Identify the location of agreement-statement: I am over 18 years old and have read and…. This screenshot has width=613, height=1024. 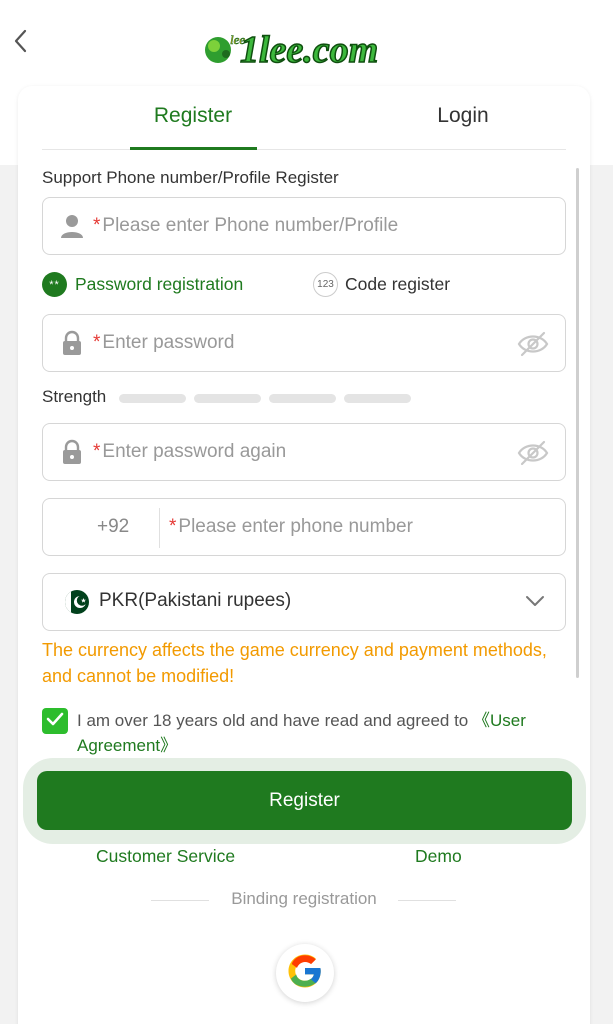
(275, 720).